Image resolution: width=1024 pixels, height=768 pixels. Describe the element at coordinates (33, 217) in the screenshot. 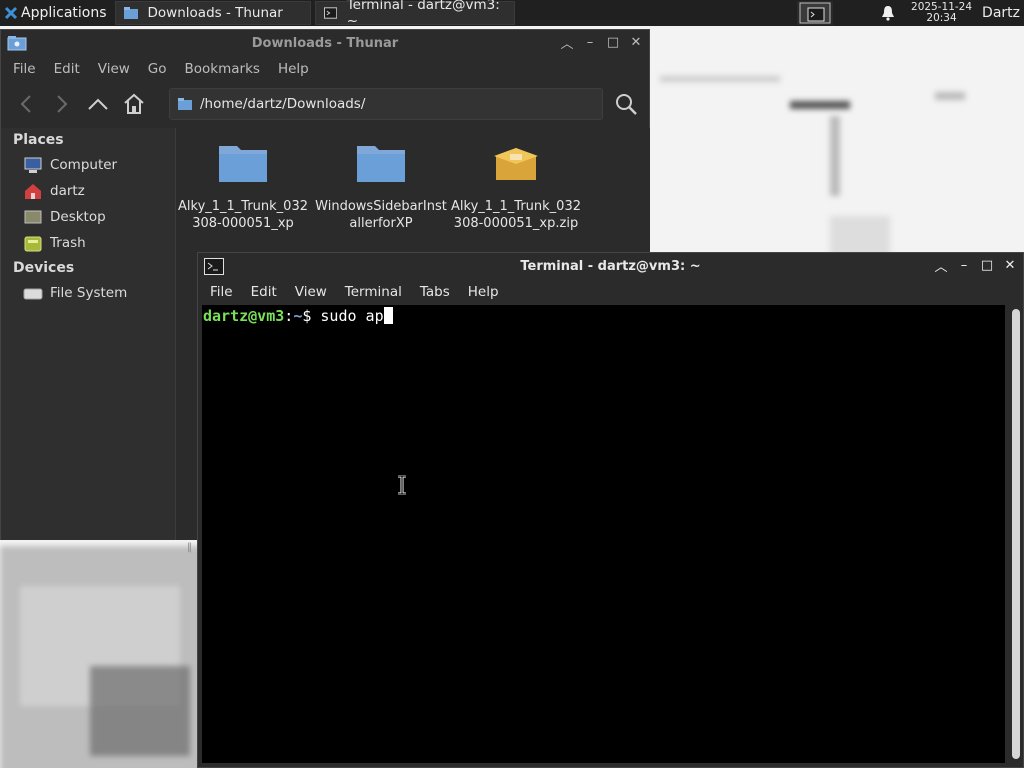

I see `desktop-icon` at that location.